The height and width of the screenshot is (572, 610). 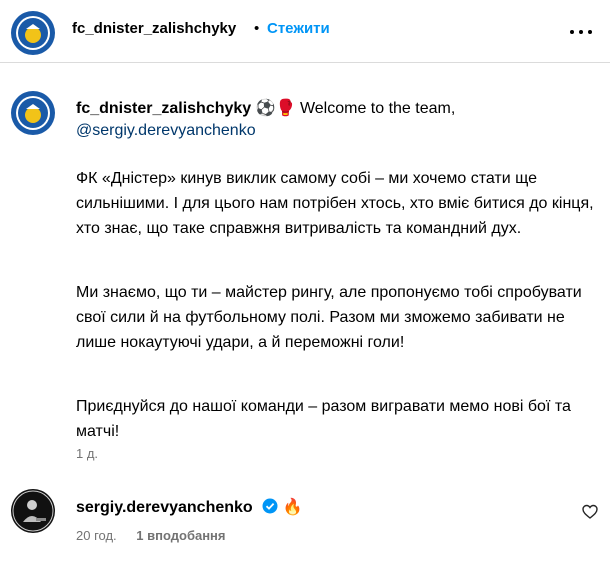 What do you see at coordinates (270, 506) in the screenshot?
I see `verified-badge-icon` at bounding box center [270, 506].